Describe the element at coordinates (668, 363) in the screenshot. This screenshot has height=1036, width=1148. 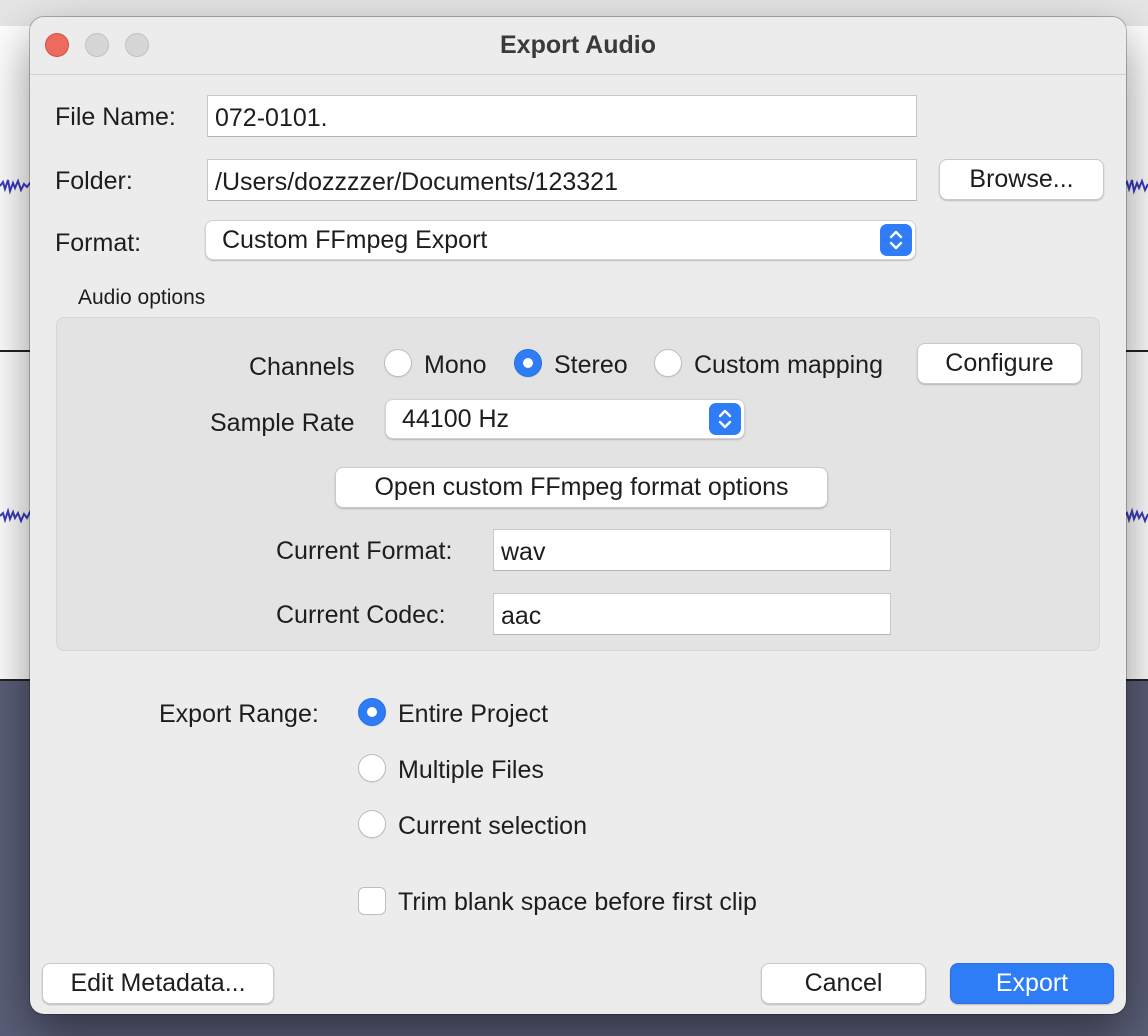
I see `channel-custom-mapping-radio` at that location.